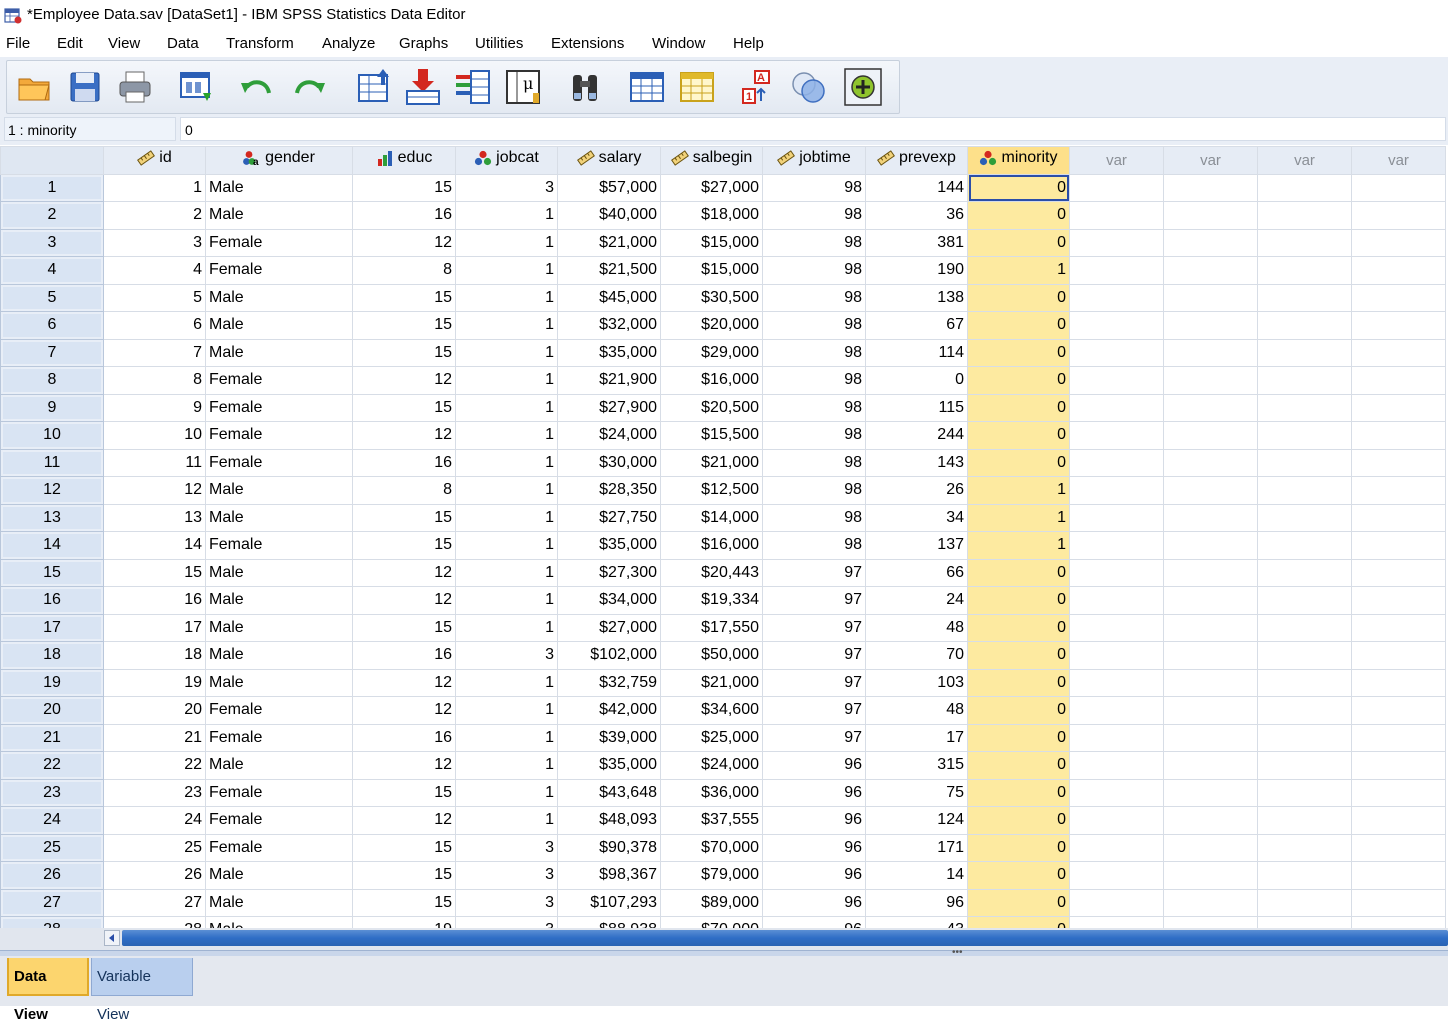 This screenshot has width=1448, height=1034. Describe the element at coordinates (523, 87) in the screenshot. I see `descriptive-statistics-icon: μ` at that location.